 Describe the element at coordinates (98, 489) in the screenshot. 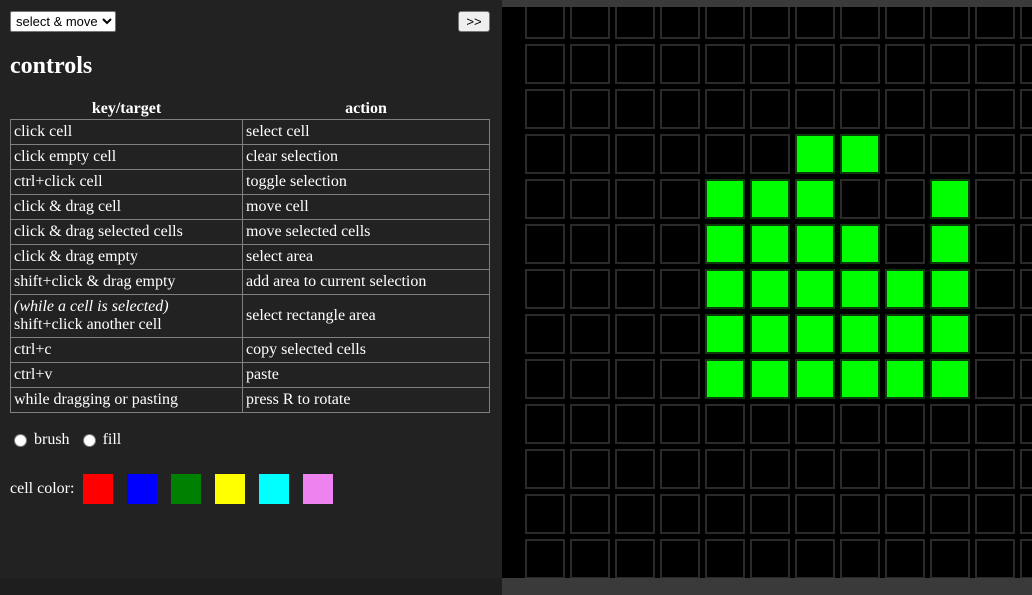

I see `color-swatch-red` at that location.